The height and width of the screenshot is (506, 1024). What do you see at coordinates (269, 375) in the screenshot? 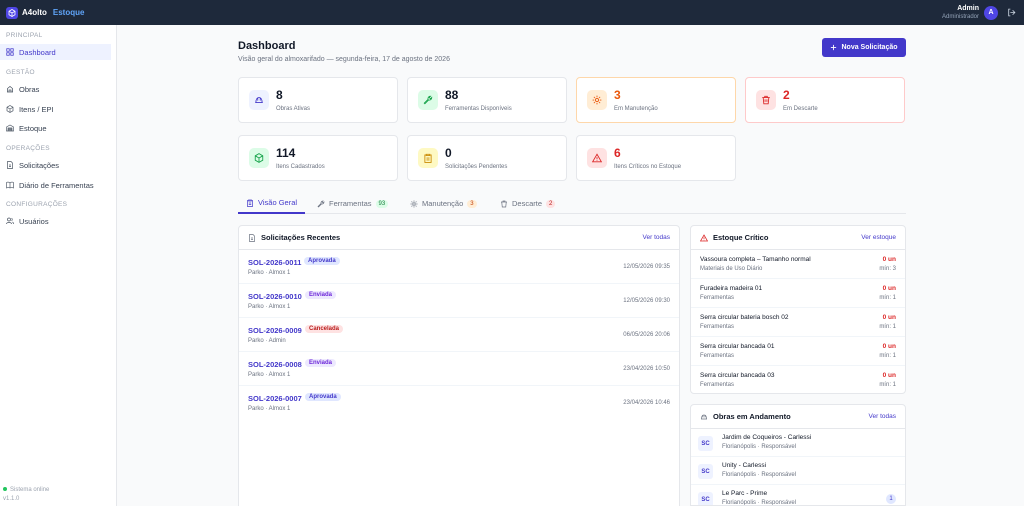
I see `request-meta: Parko · Almox 1` at bounding box center [269, 375].